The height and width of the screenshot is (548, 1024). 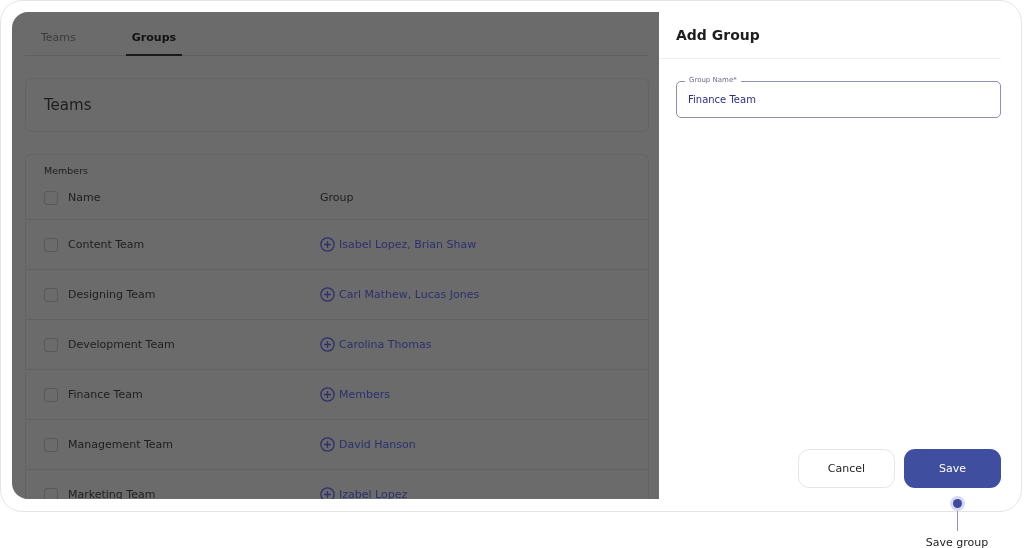 I want to click on section-heading: Teams, so click(x=68, y=105).